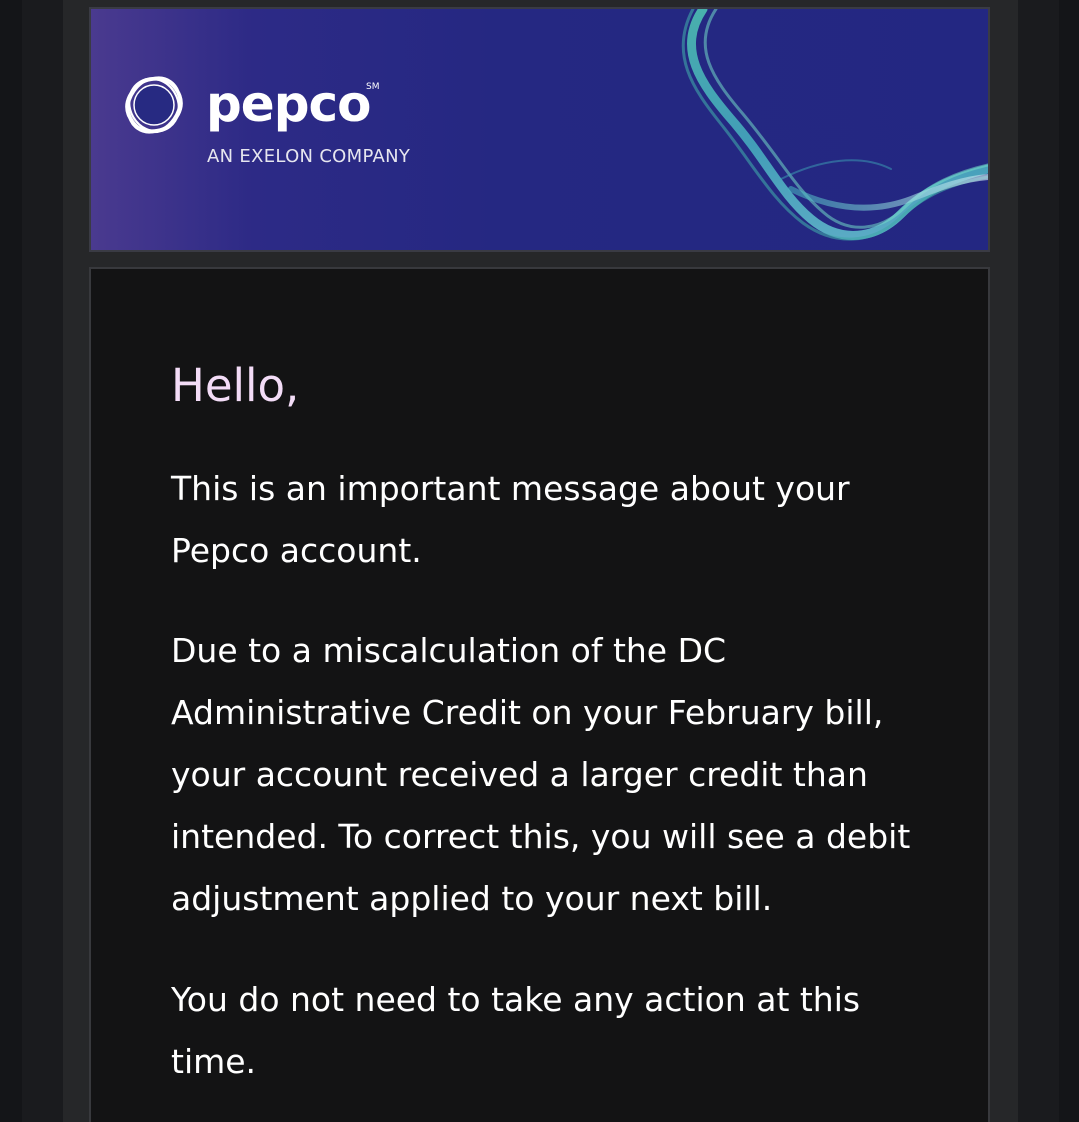  Describe the element at coordinates (1069, 561) in the screenshot. I see `right-gutter` at that location.